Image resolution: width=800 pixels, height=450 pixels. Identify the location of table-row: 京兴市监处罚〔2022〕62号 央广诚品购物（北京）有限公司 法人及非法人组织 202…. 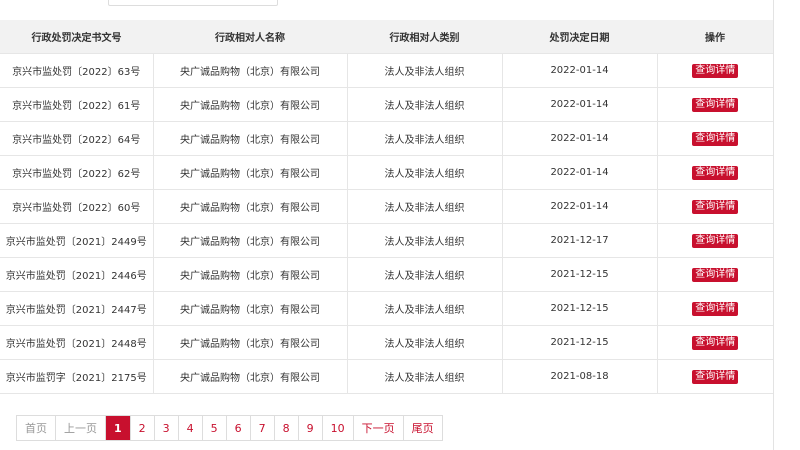
(386, 172).